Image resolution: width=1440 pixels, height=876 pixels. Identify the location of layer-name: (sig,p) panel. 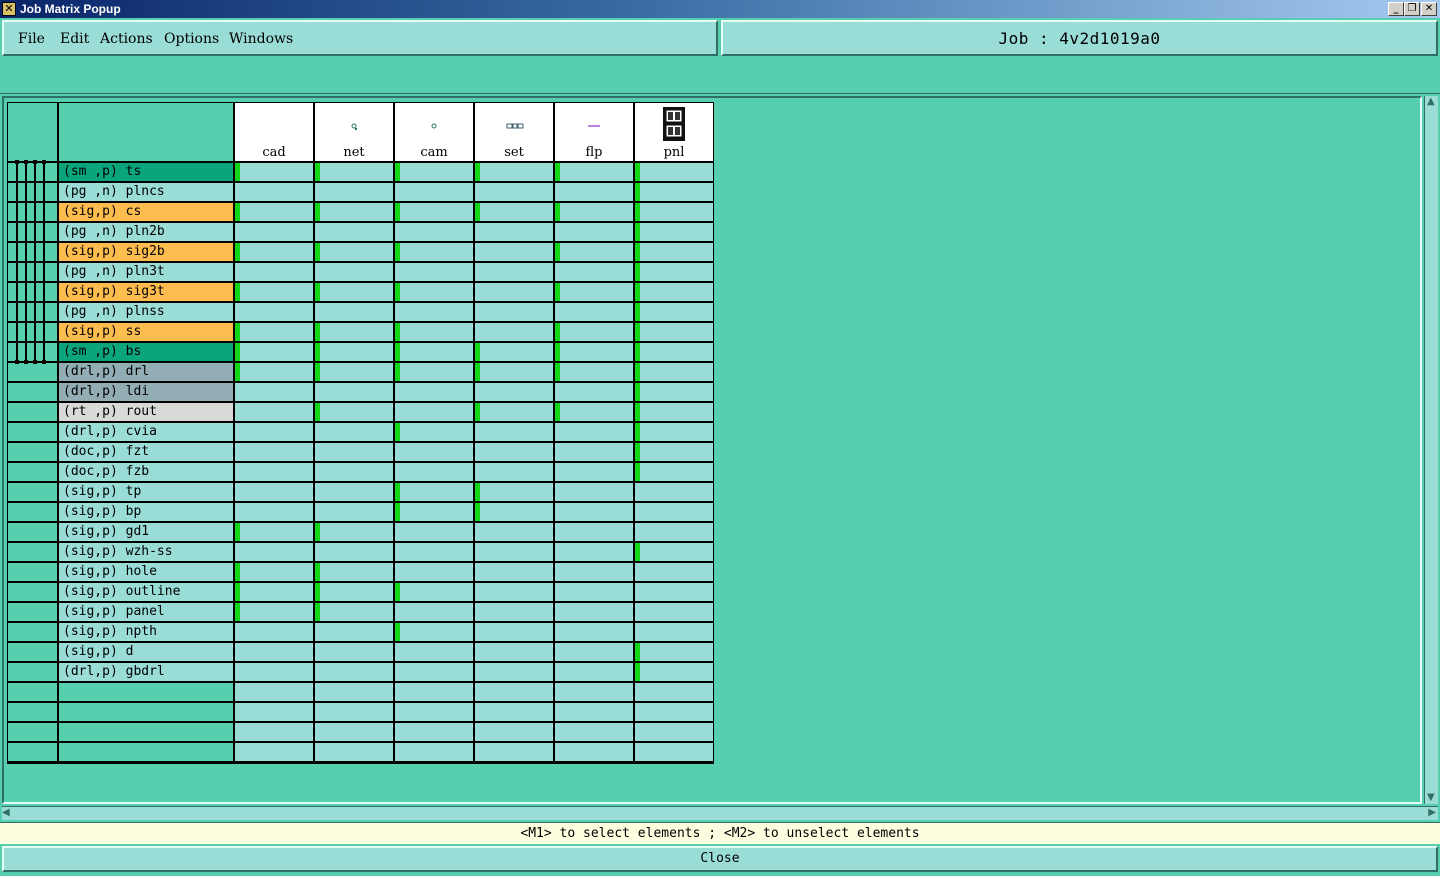
(146, 612).